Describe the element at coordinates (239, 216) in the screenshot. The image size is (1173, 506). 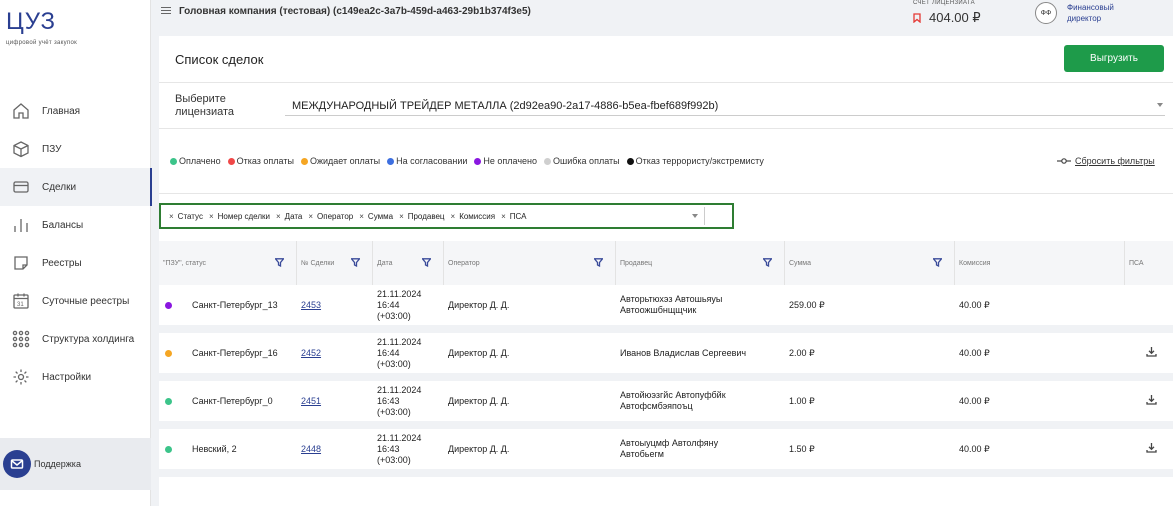
I see `column-chip: × Номер сделки` at that location.